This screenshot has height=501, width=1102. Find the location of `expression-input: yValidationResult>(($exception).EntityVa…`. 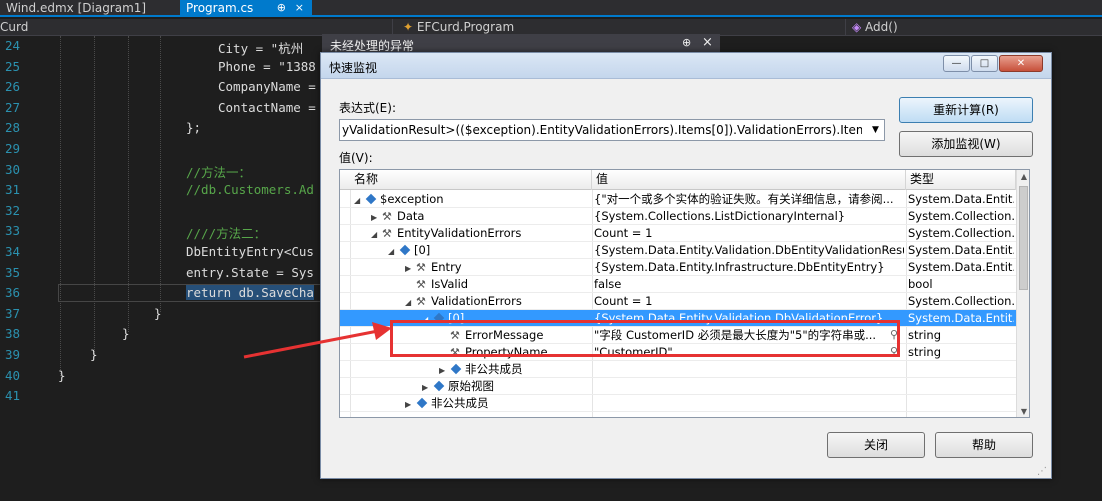

expression-input: yValidationResult>(($exception).EntityVa… is located at coordinates (602, 130).